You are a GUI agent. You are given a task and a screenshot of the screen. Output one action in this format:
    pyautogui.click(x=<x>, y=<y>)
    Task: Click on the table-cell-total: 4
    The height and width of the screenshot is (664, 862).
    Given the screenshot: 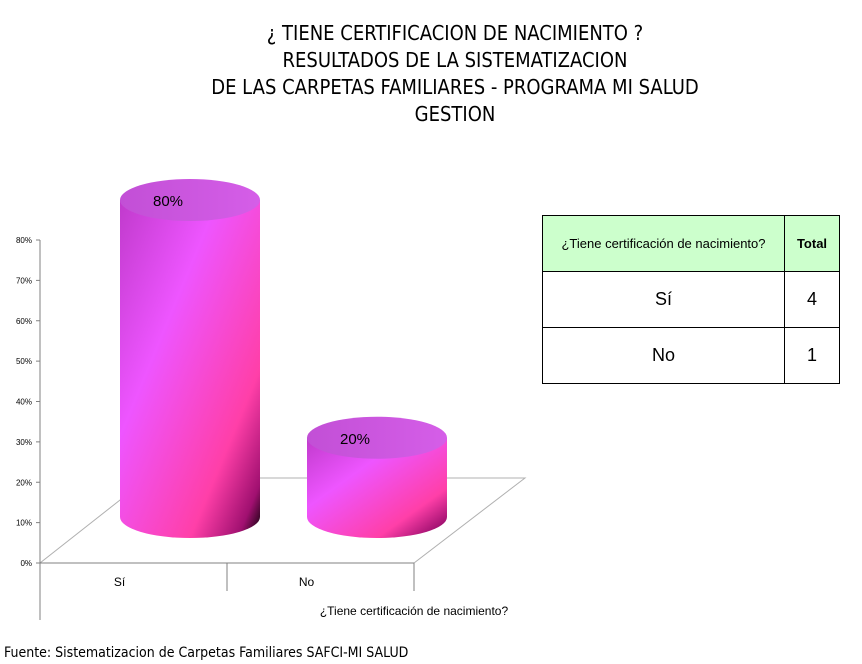 What is the action you would take?
    pyautogui.click(x=812, y=299)
    